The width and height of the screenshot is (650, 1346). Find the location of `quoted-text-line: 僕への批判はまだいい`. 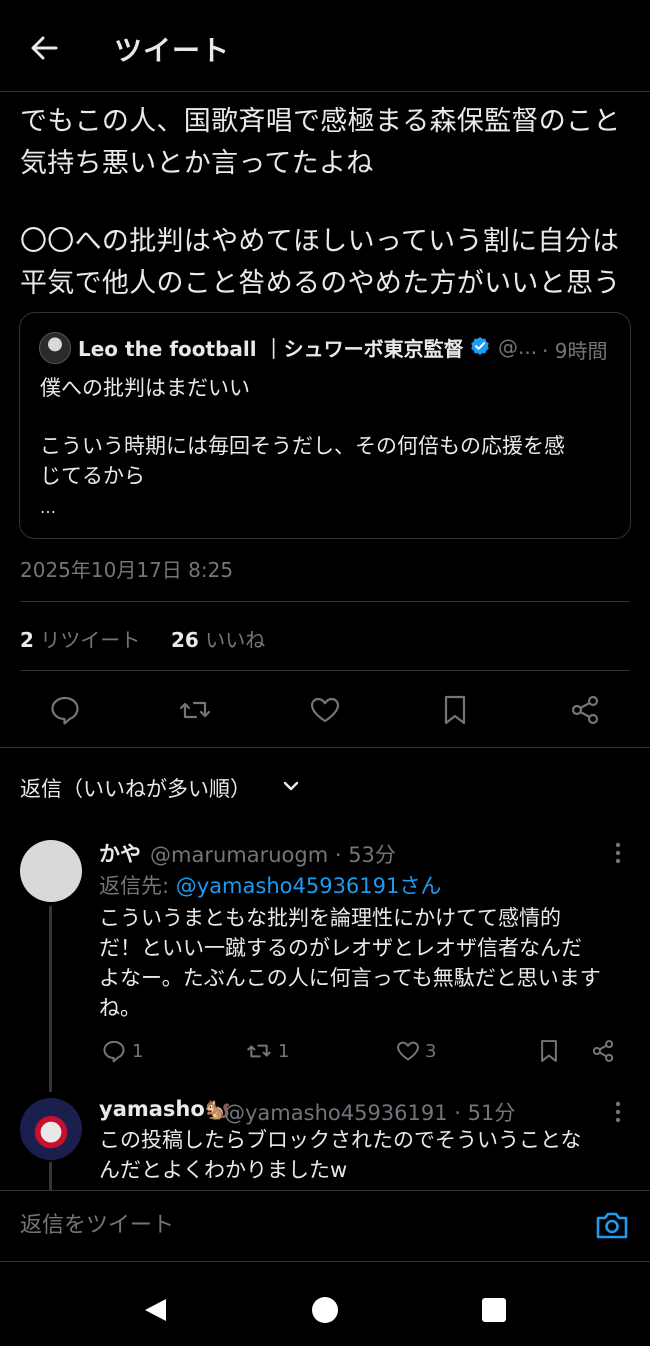

quoted-text-line: 僕への批判はまだいい is located at coordinates (145, 388).